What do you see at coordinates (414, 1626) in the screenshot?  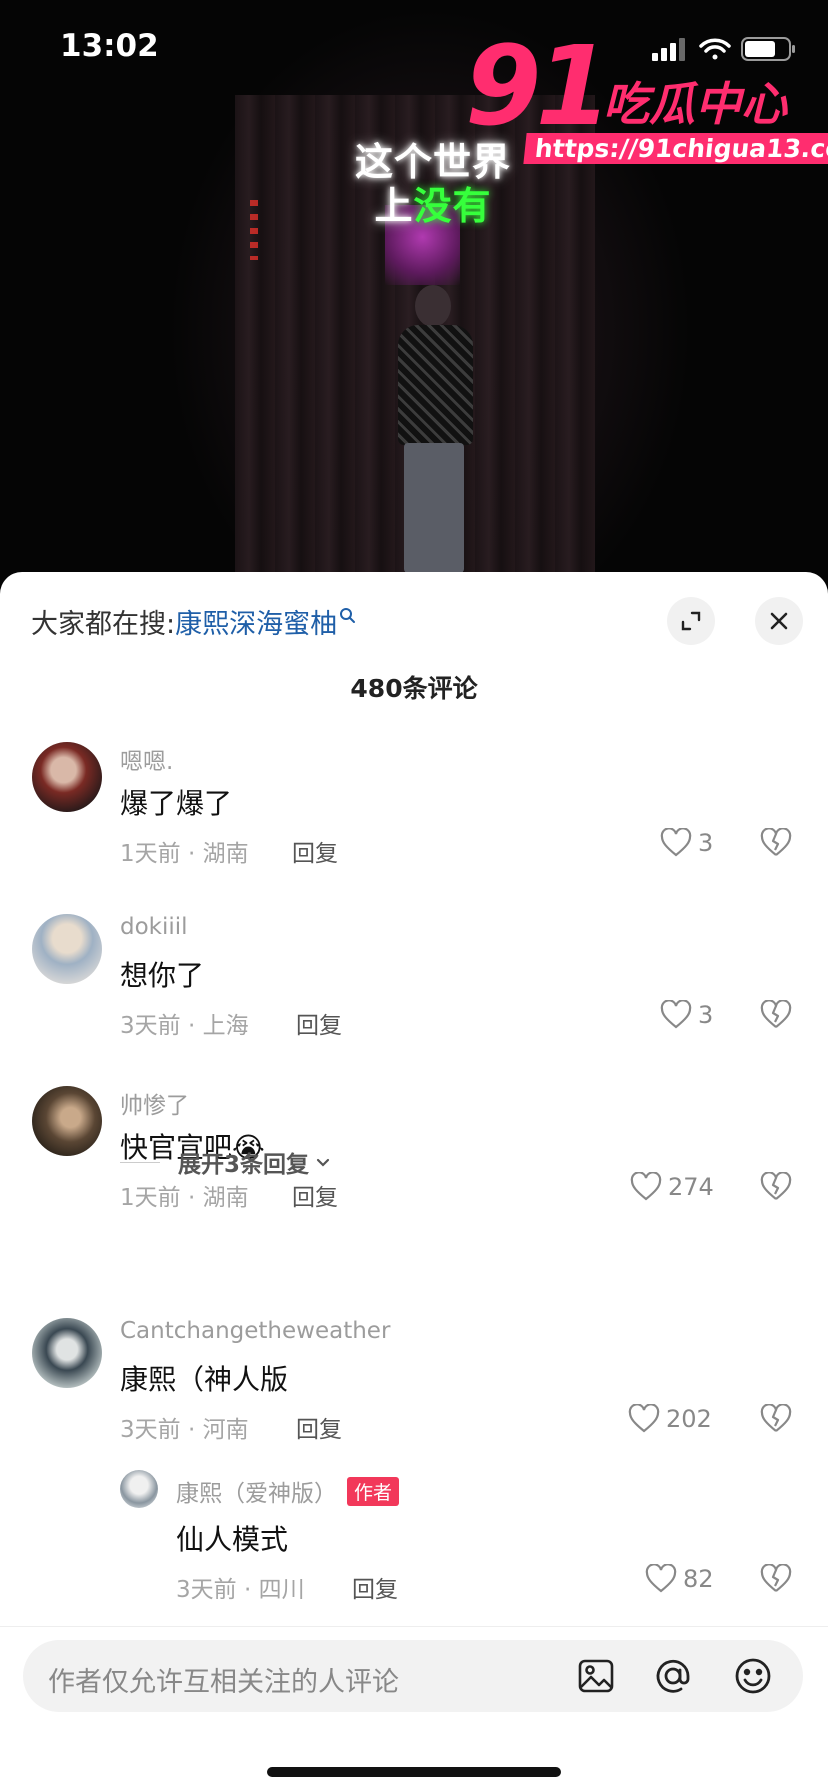 I see `divider` at bounding box center [414, 1626].